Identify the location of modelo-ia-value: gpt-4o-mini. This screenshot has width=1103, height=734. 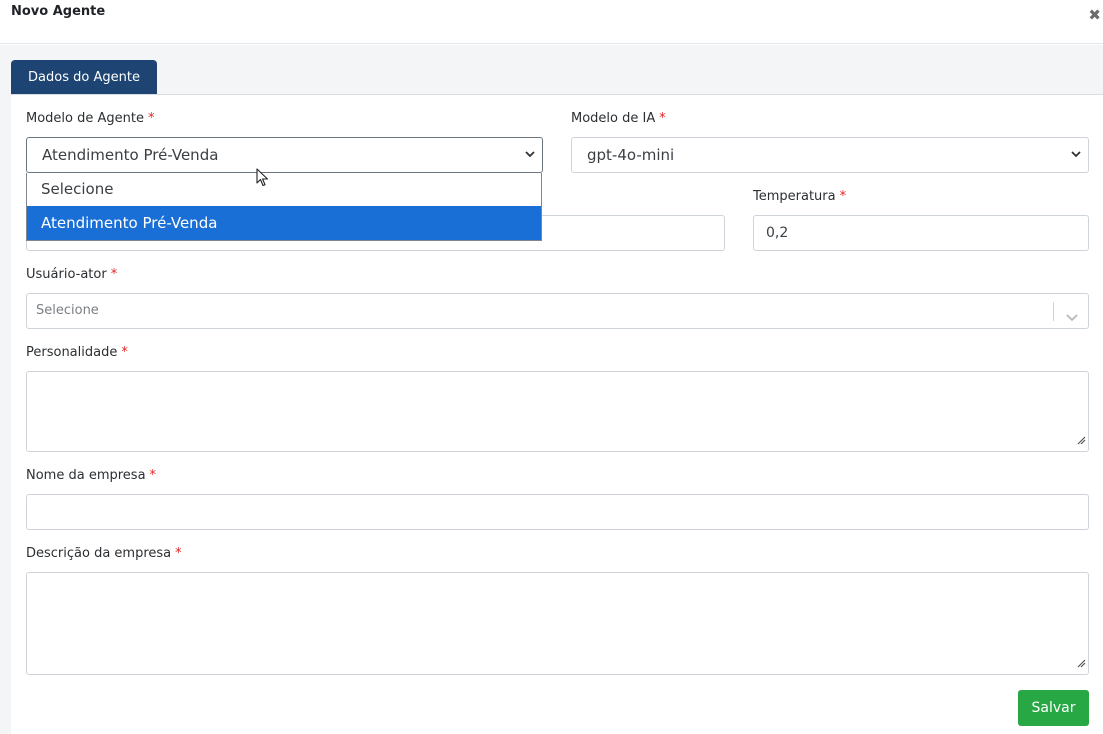
(631, 155).